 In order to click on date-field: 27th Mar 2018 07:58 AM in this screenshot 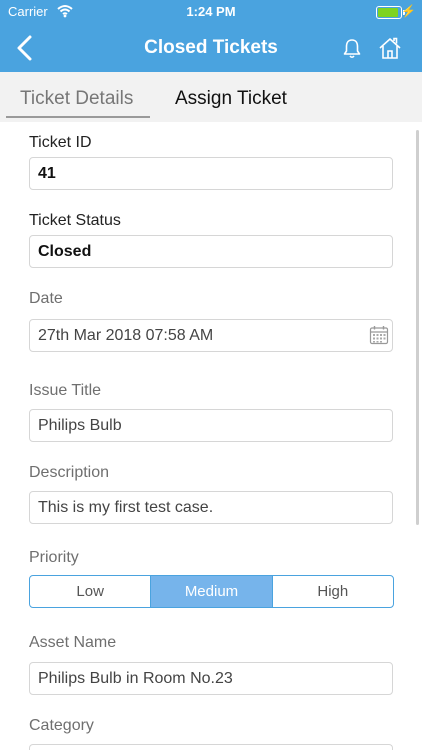, I will do `click(211, 335)`.